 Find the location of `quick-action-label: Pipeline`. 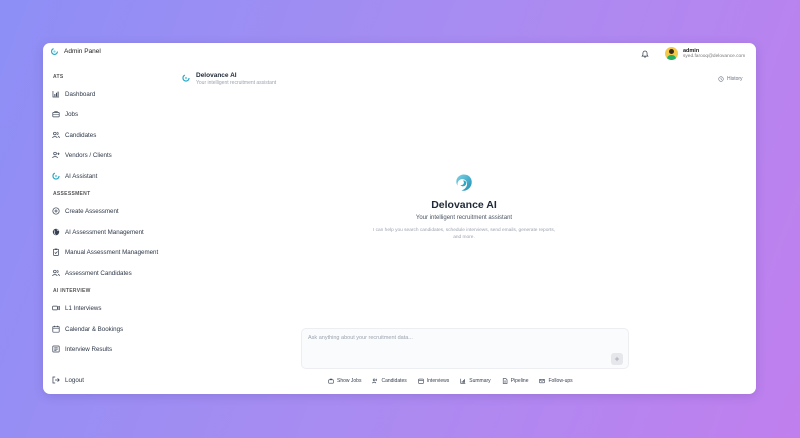

quick-action-label: Pipeline is located at coordinates (519, 381).